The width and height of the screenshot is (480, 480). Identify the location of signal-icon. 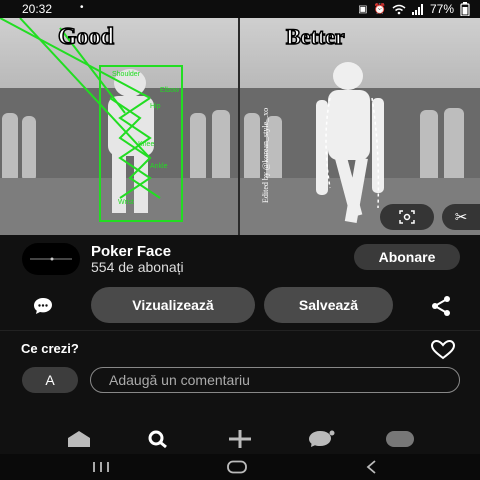
(417, 9).